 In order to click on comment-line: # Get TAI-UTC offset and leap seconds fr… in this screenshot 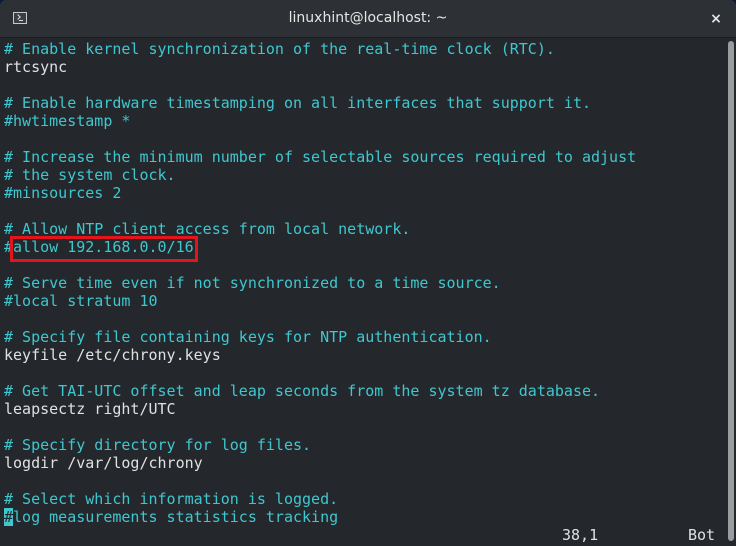, I will do `click(302, 391)`.